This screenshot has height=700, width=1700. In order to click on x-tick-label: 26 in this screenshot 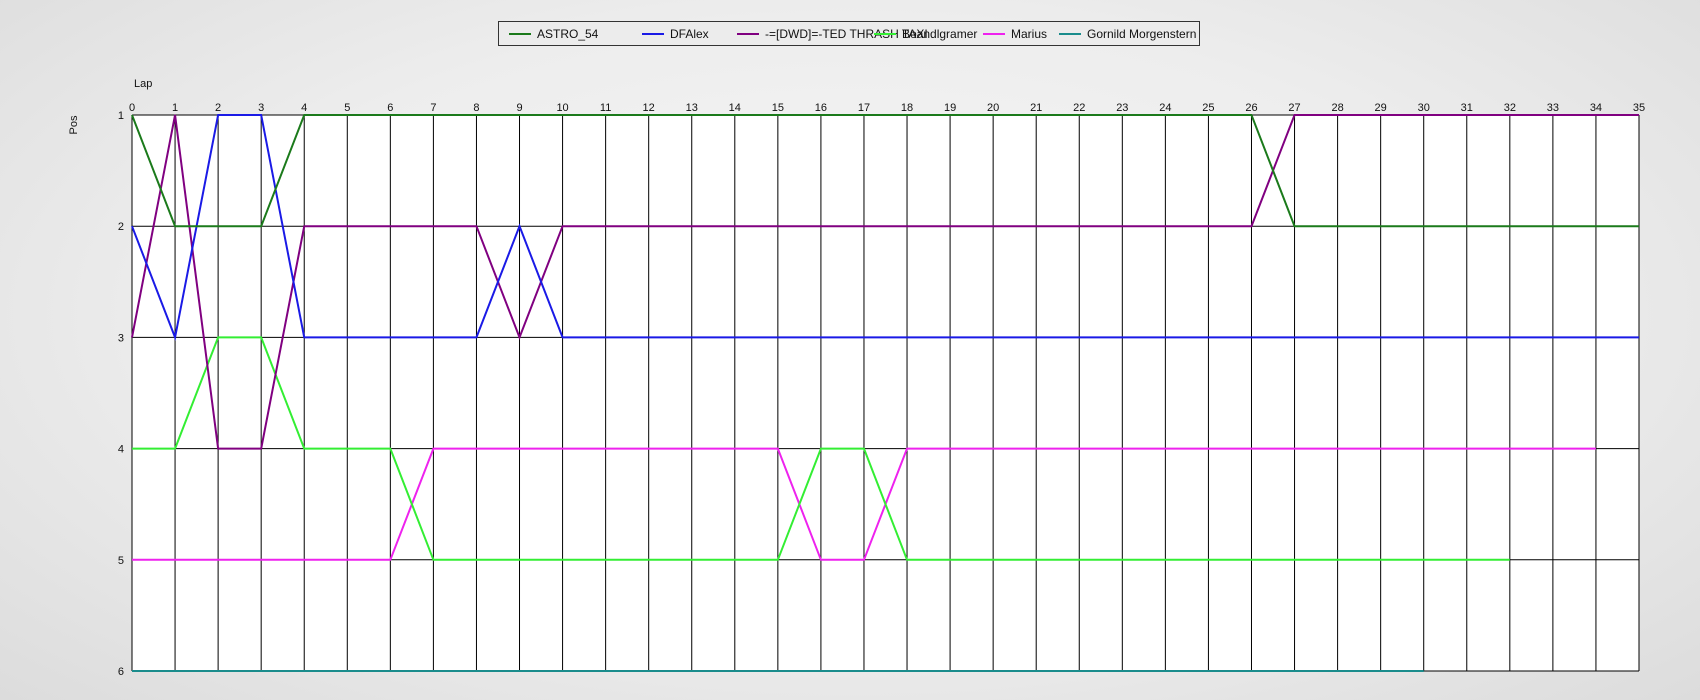, I will do `click(1251, 108)`.